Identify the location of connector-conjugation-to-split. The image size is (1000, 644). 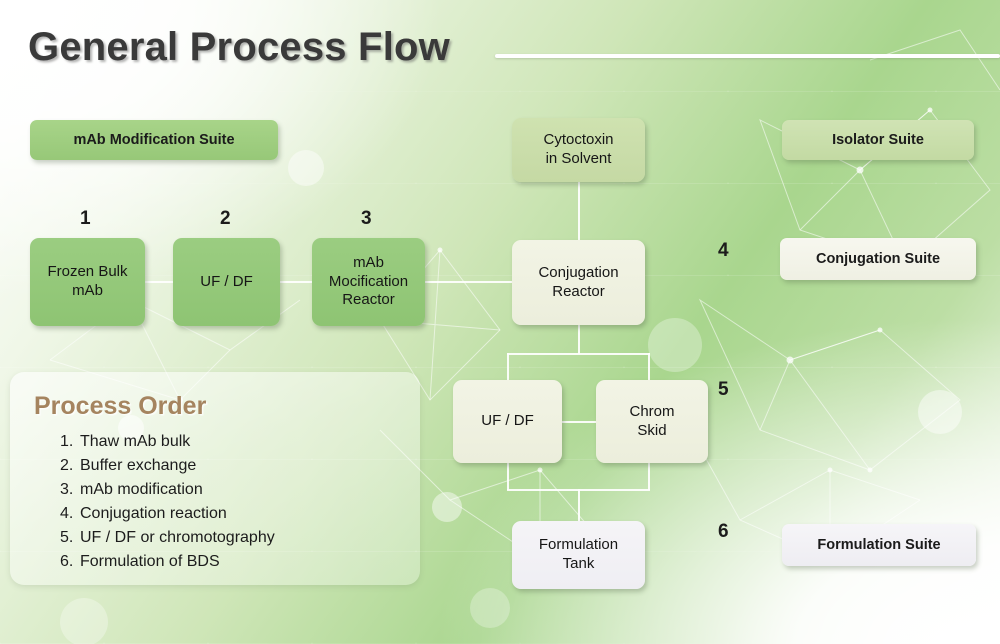
(579, 339).